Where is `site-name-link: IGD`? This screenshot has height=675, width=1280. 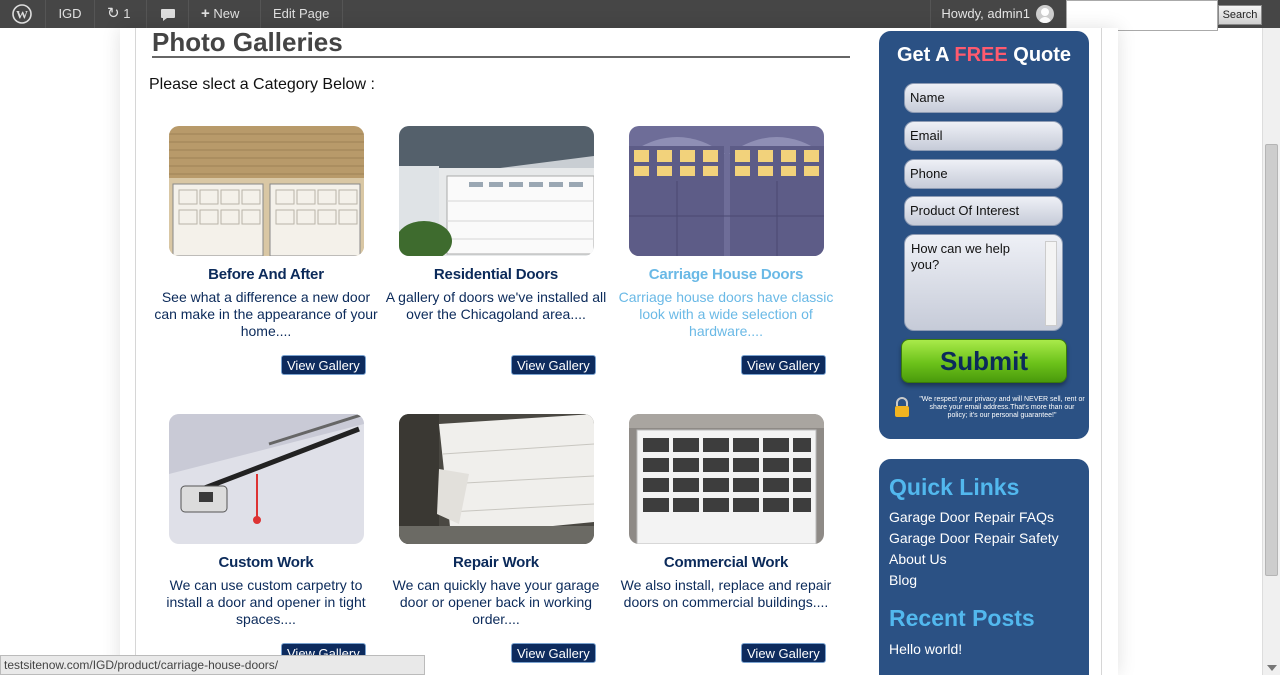 site-name-link: IGD is located at coordinates (70, 14).